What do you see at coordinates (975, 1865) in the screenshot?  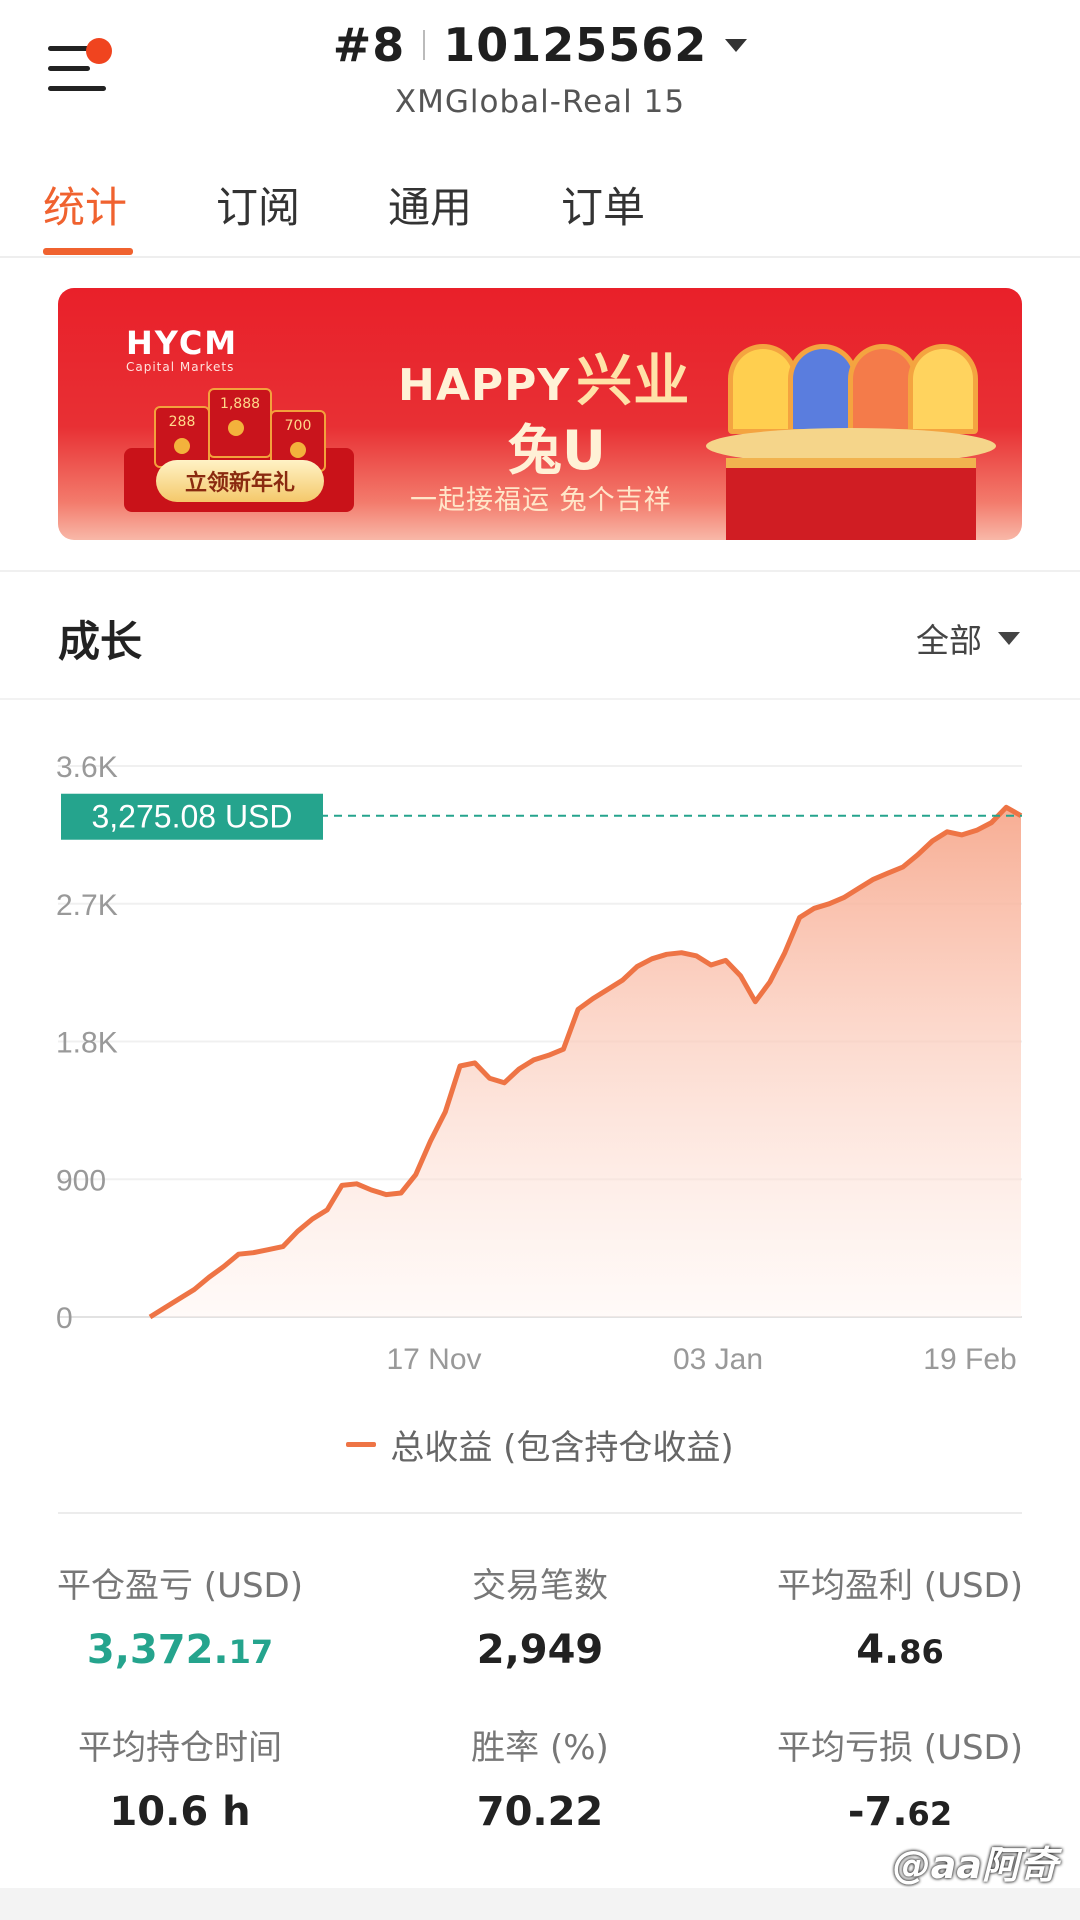 I see `watermark: @aa阿奇` at bounding box center [975, 1865].